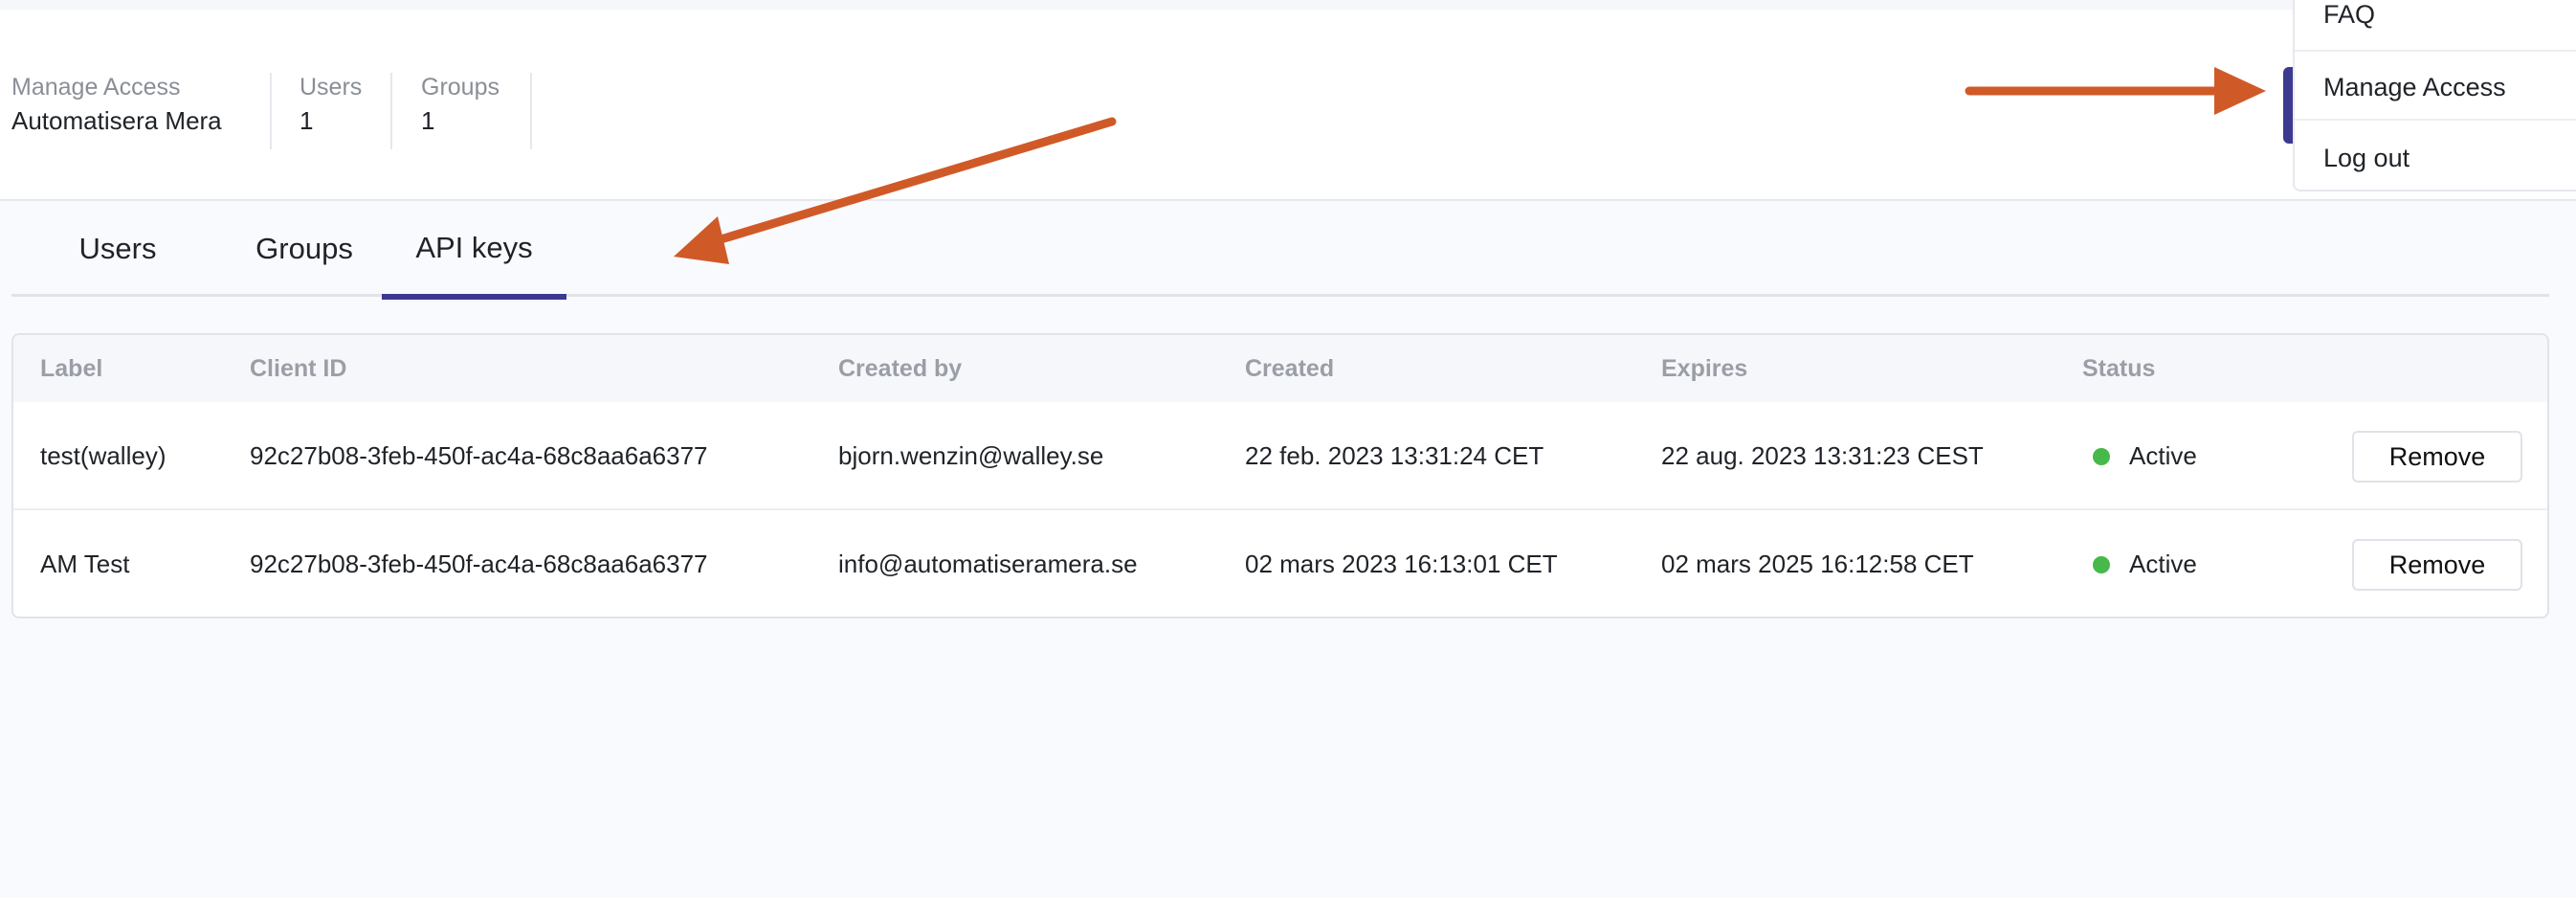 Image resolution: width=2576 pixels, height=898 pixels. Describe the element at coordinates (474, 251) in the screenshot. I see `tab-api-keys: API keys` at that location.